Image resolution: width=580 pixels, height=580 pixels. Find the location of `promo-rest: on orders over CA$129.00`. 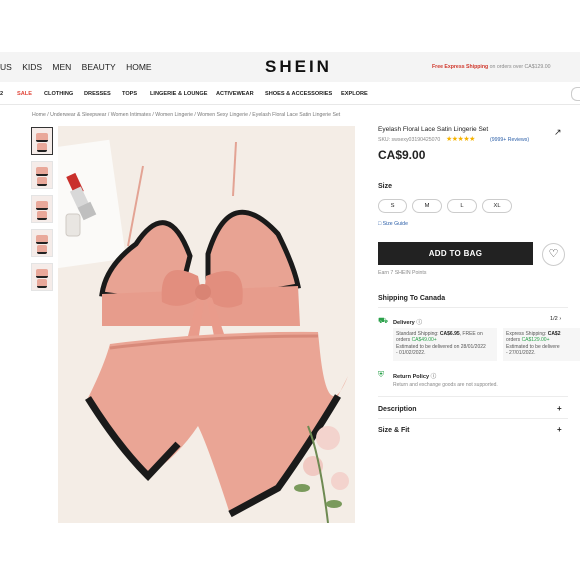

promo-rest: on orders over CA$129.00 is located at coordinates (519, 67).